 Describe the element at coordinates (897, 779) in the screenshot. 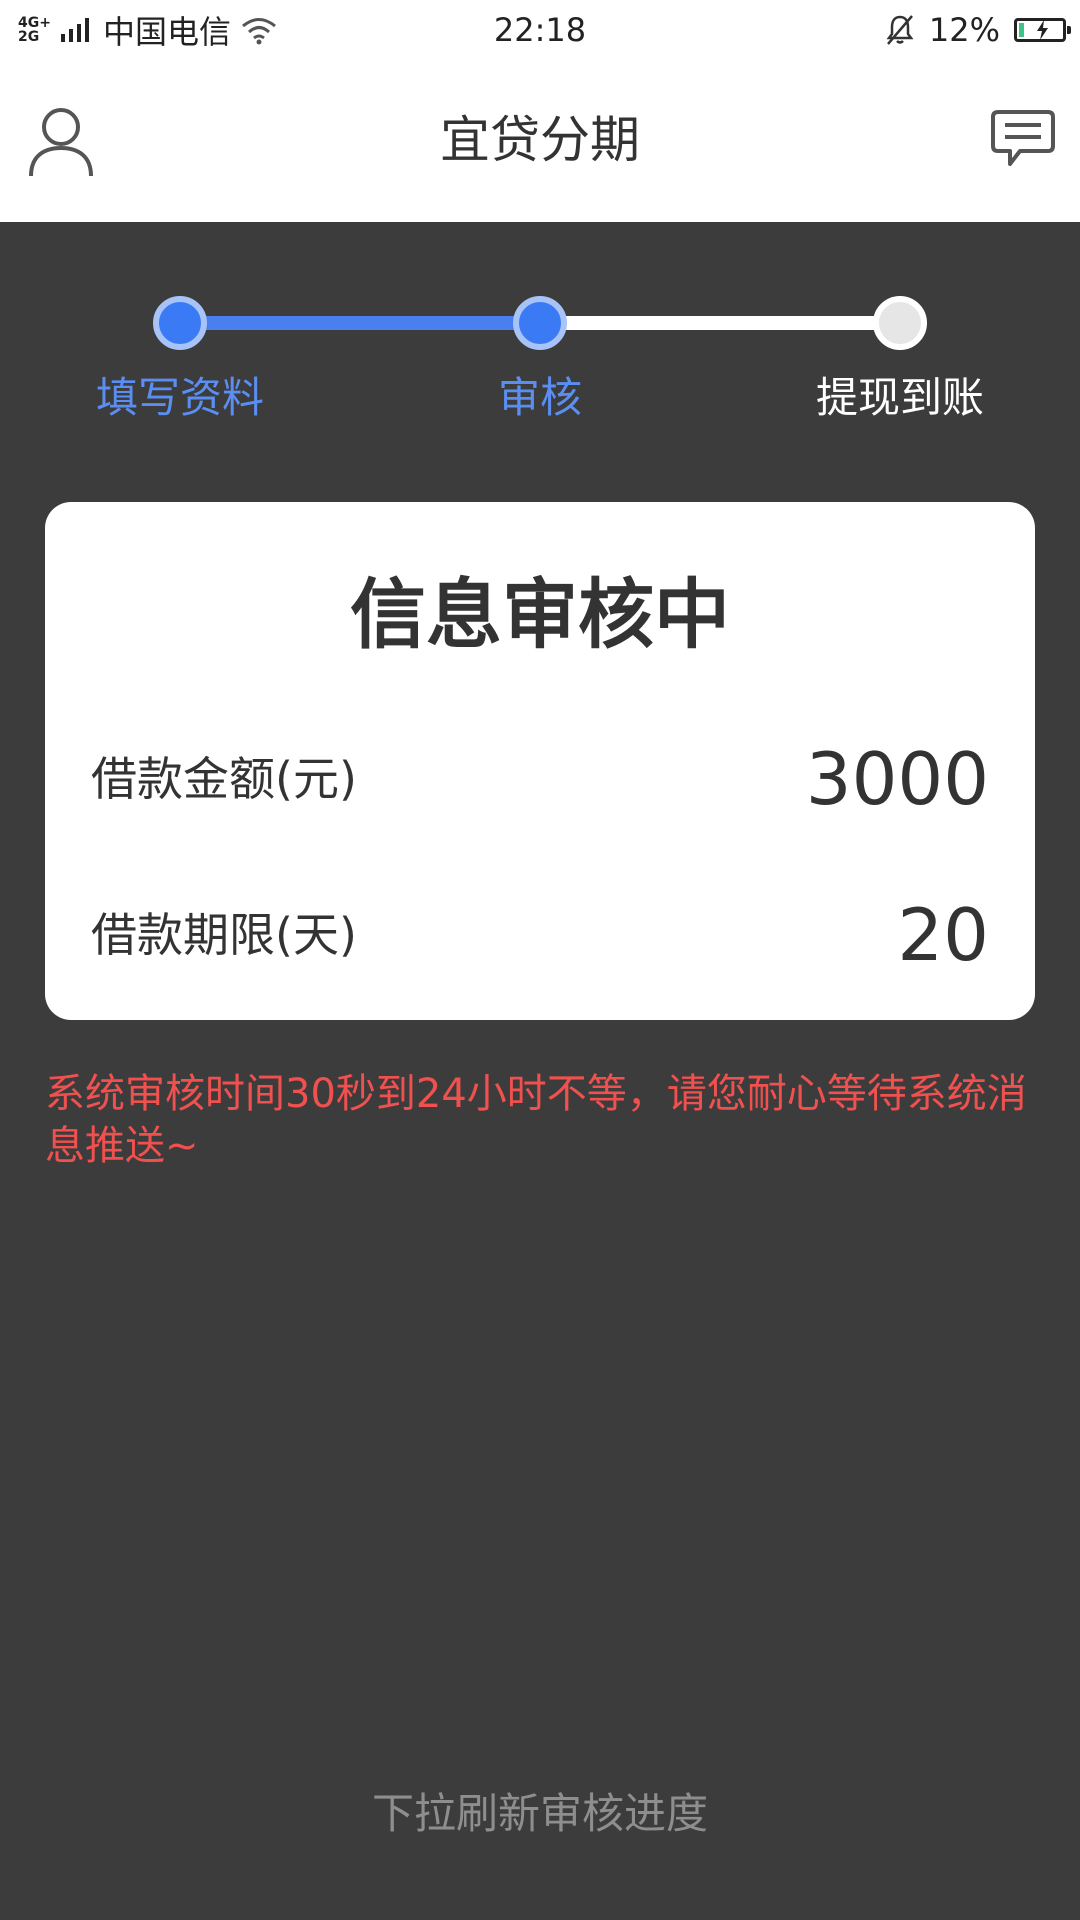

I see `loan-amount-value: 3000` at that location.